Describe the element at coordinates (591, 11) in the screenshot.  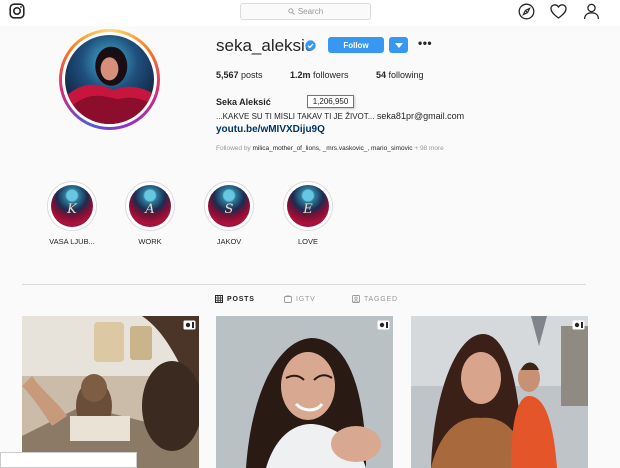
I see `profile-icon` at that location.